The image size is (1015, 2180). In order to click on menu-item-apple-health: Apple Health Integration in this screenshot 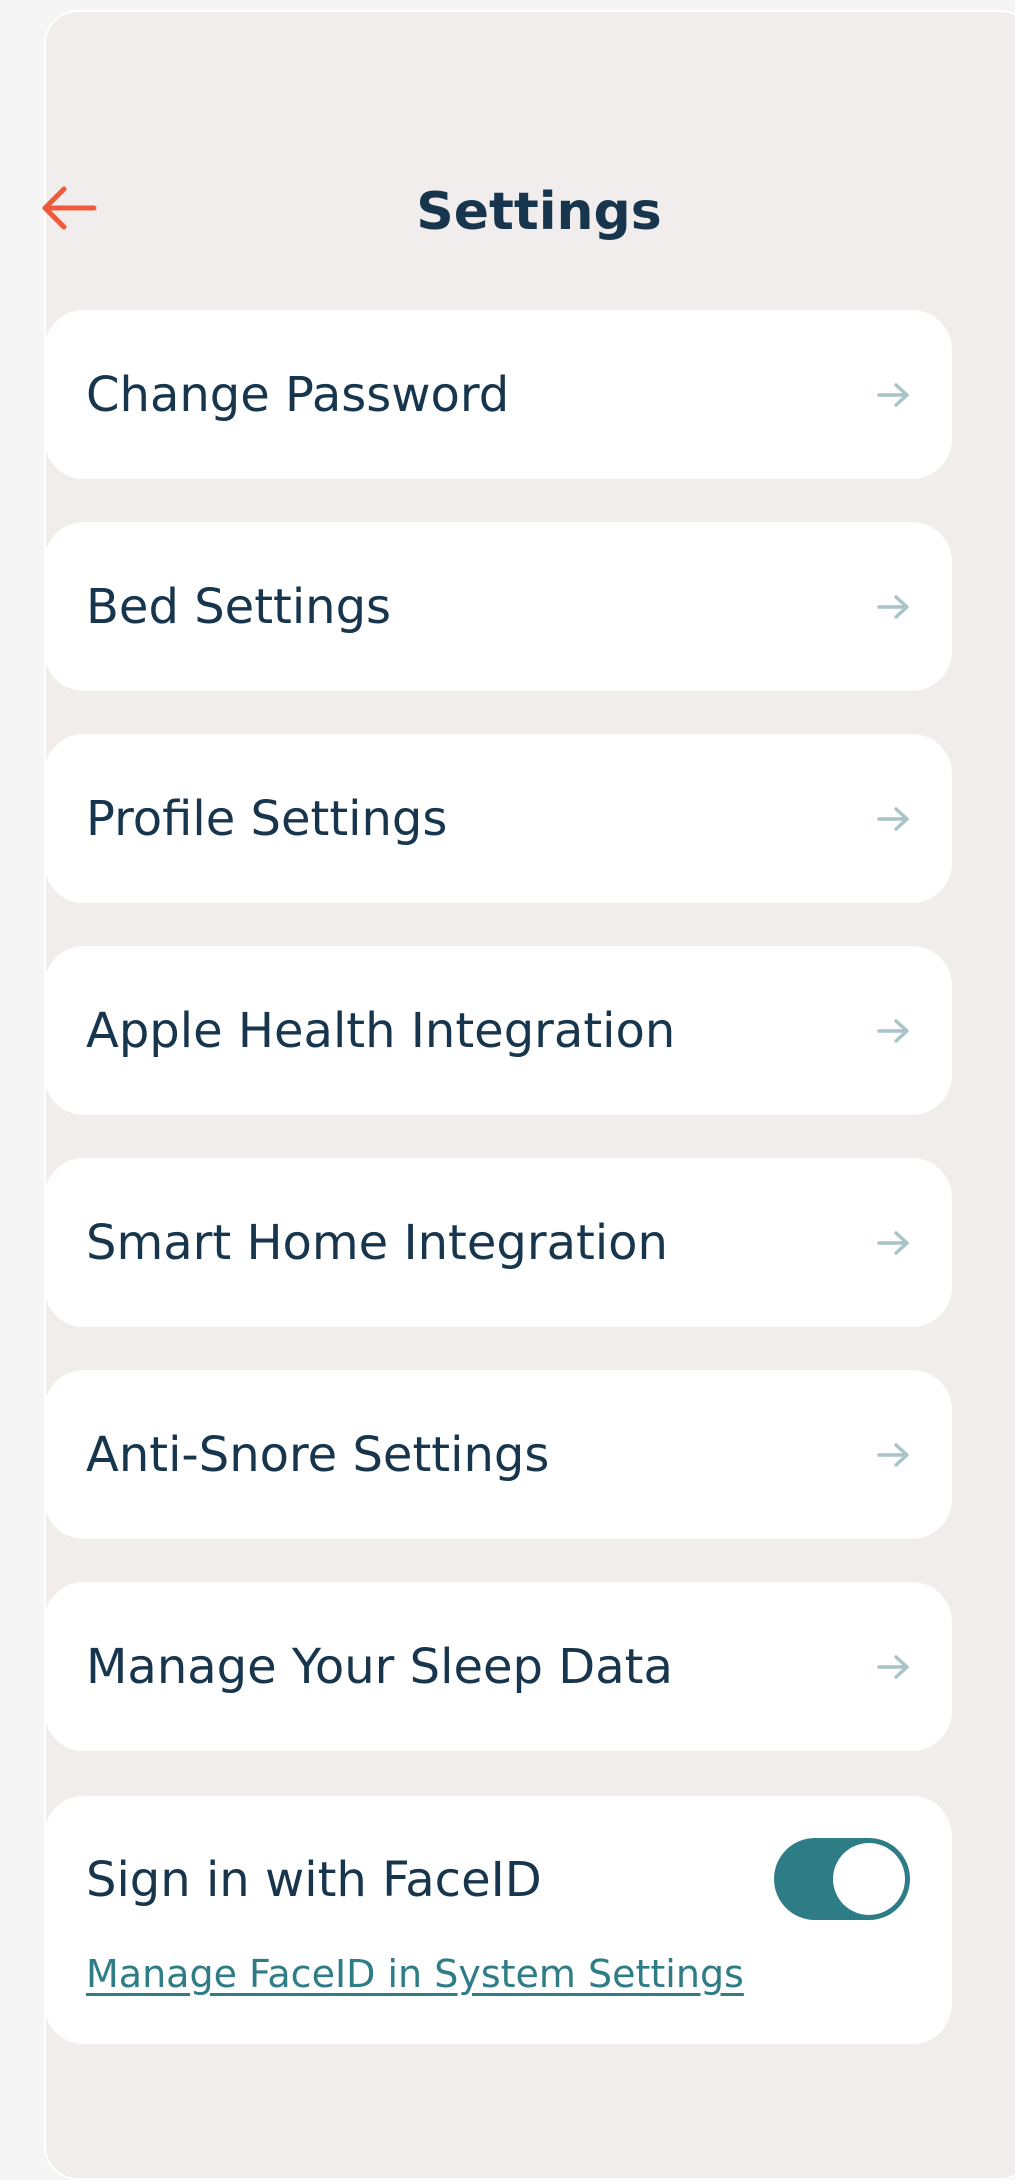, I will do `click(498, 1030)`.